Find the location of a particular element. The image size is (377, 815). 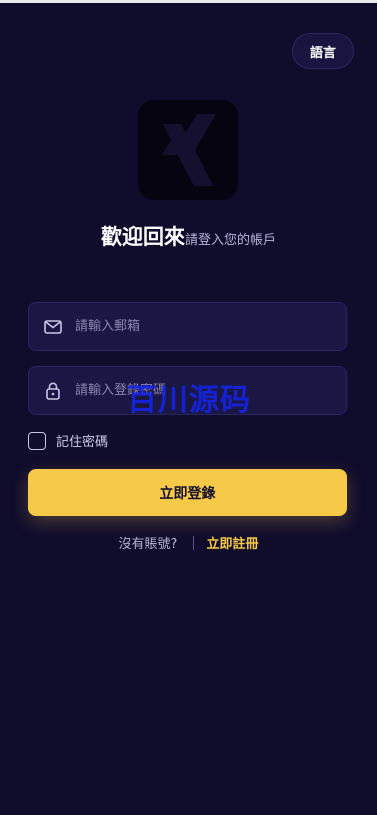

email-field is located at coordinates (187, 326).